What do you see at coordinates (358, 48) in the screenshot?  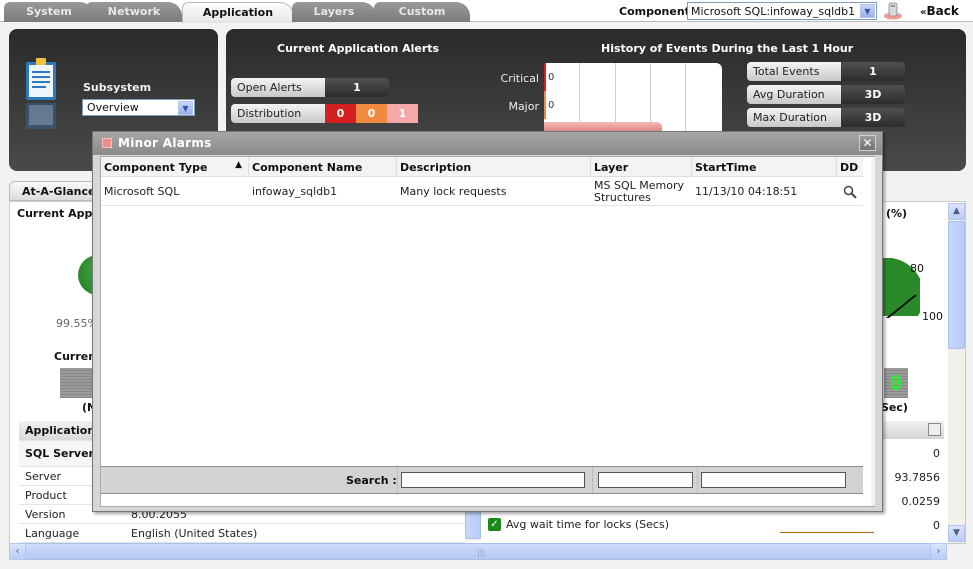 I see `current-alerts-title: Current Application Alerts` at bounding box center [358, 48].